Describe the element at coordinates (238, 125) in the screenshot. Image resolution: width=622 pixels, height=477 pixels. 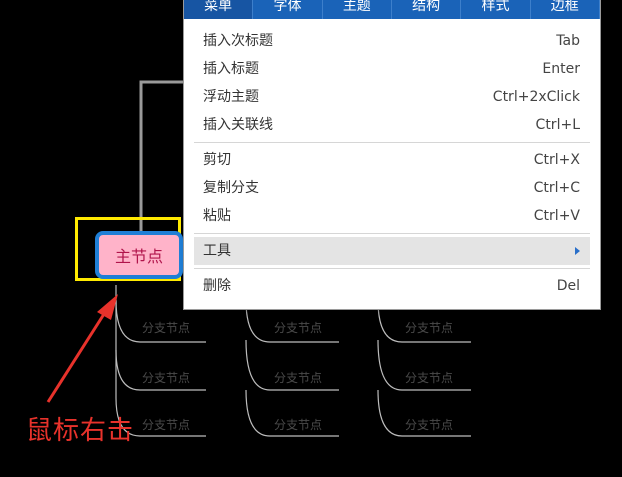
I see `menu-item-label: 插入关联线` at that location.